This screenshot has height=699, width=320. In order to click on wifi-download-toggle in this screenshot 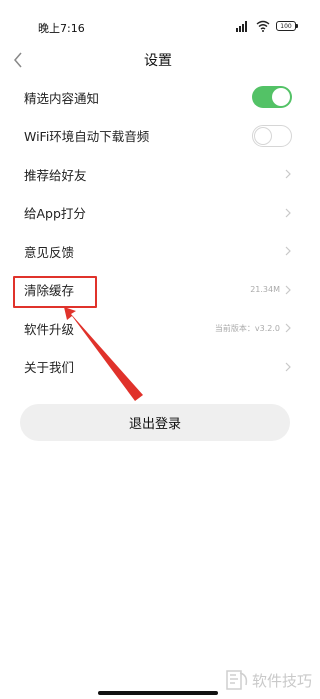, I will do `click(272, 135)`.